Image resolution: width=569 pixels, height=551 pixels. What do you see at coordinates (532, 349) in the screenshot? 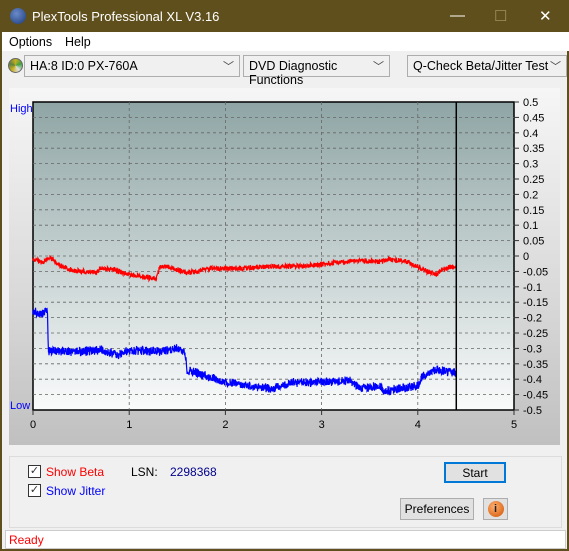
I see `y-tick-label: -0.3` at bounding box center [532, 349].